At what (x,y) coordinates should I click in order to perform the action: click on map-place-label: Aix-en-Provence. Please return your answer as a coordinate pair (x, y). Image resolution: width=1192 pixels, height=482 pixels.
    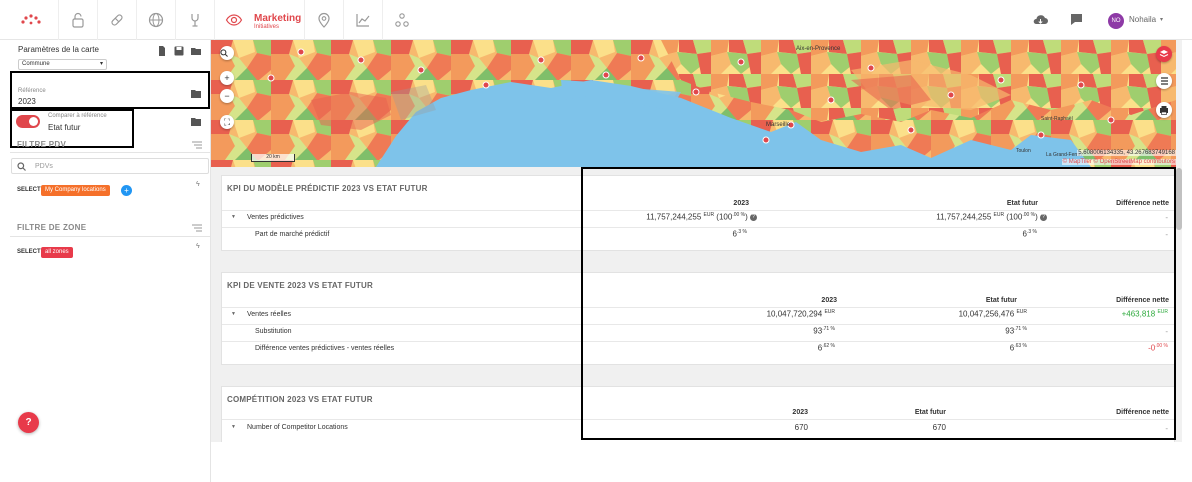
    Looking at the image, I should click on (818, 49).